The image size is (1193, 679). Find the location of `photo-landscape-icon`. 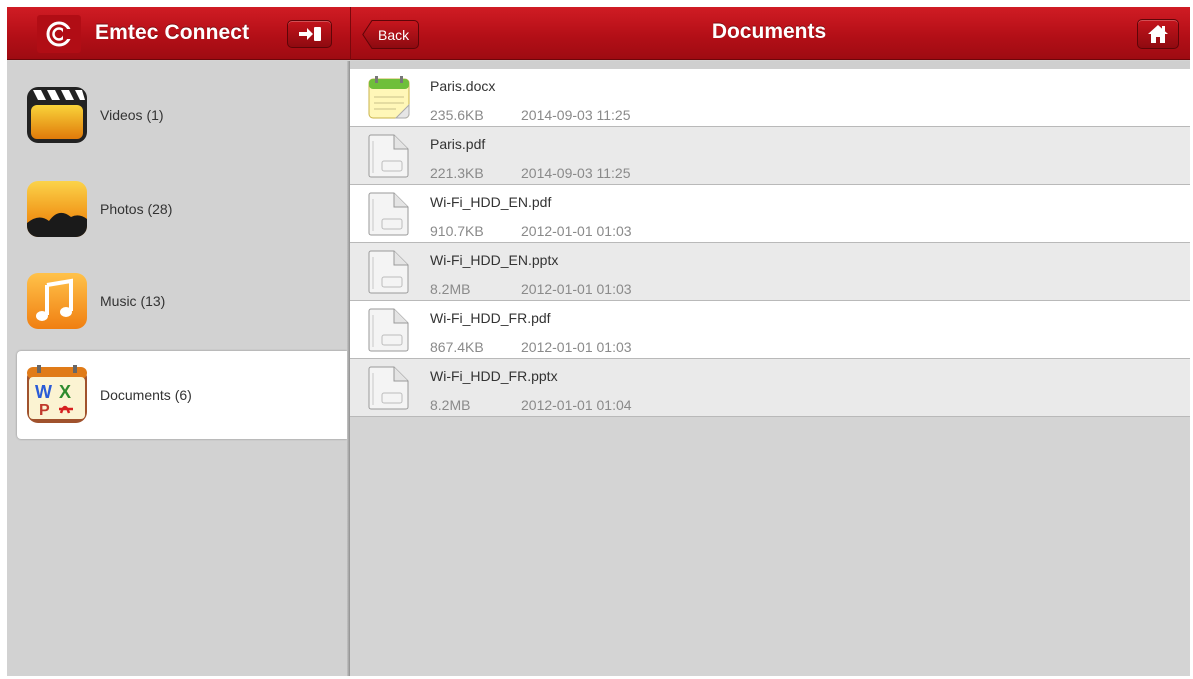

photo-landscape-icon is located at coordinates (57, 209).